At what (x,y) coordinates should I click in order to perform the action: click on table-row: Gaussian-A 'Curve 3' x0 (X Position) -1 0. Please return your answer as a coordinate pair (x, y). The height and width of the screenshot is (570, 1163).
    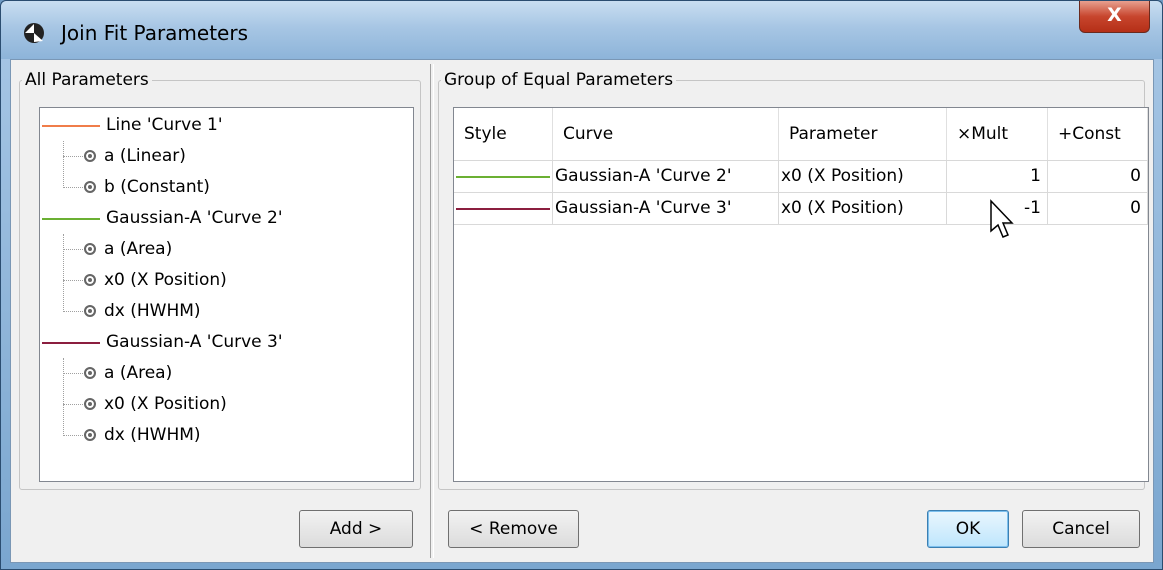
    Looking at the image, I should click on (801, 209).